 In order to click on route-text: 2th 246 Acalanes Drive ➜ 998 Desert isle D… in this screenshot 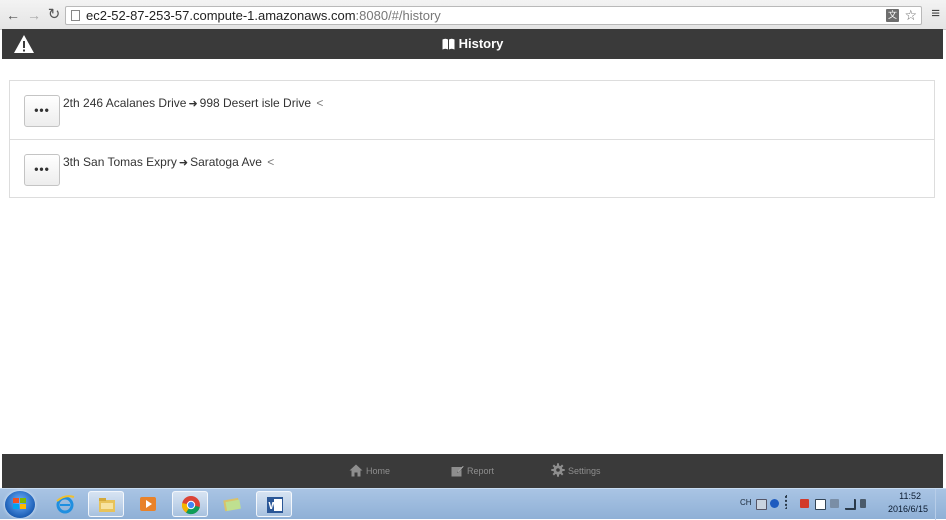, I will do `click(193, 103)`.